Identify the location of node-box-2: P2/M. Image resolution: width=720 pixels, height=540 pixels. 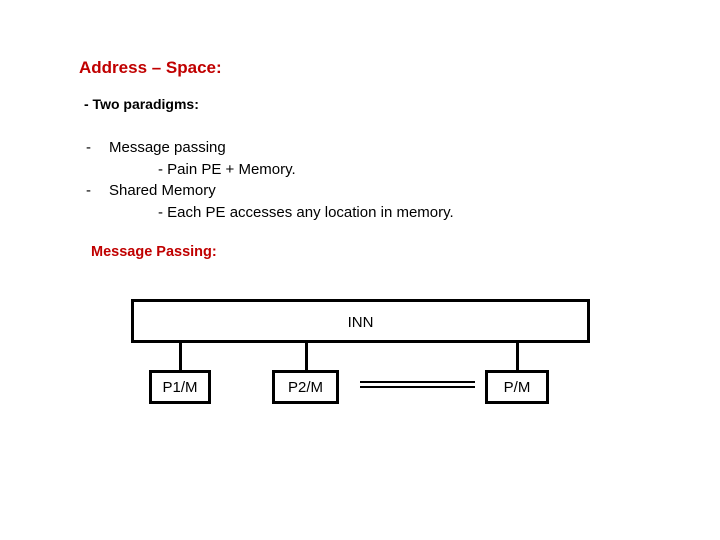
(305, 387).